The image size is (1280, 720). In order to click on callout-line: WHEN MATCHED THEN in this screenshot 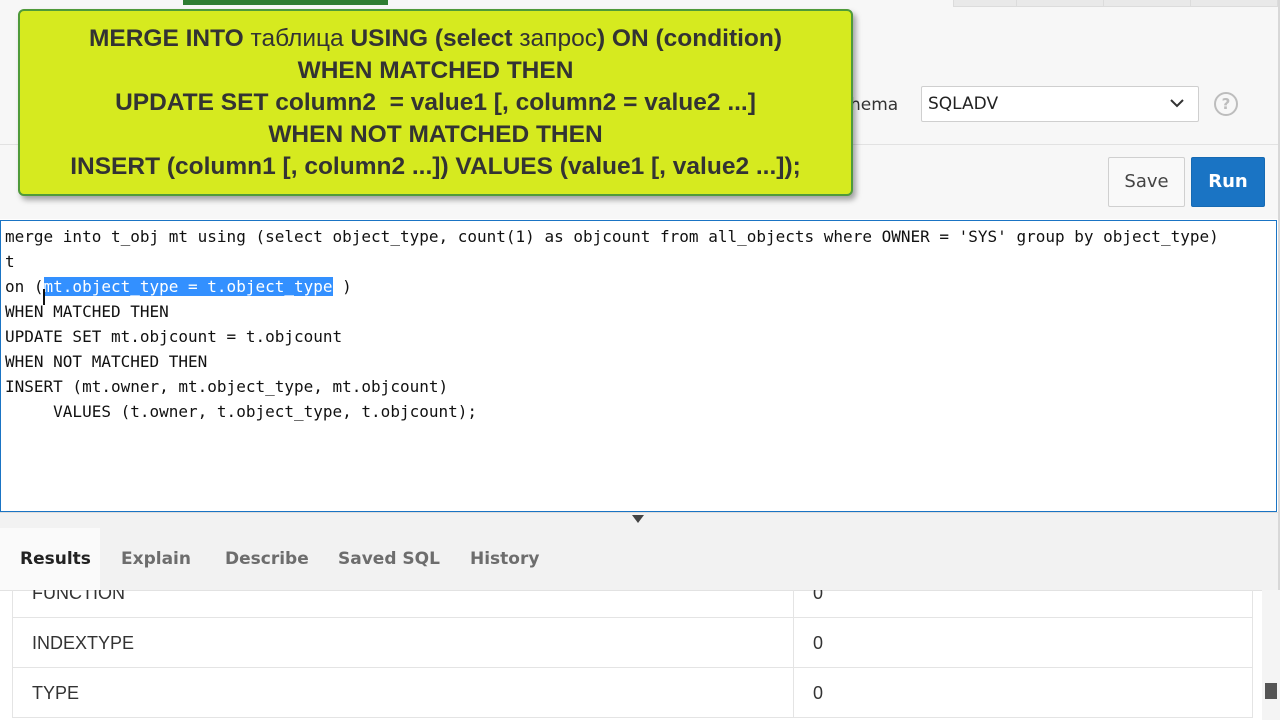, I will do `click(435, 70)`.